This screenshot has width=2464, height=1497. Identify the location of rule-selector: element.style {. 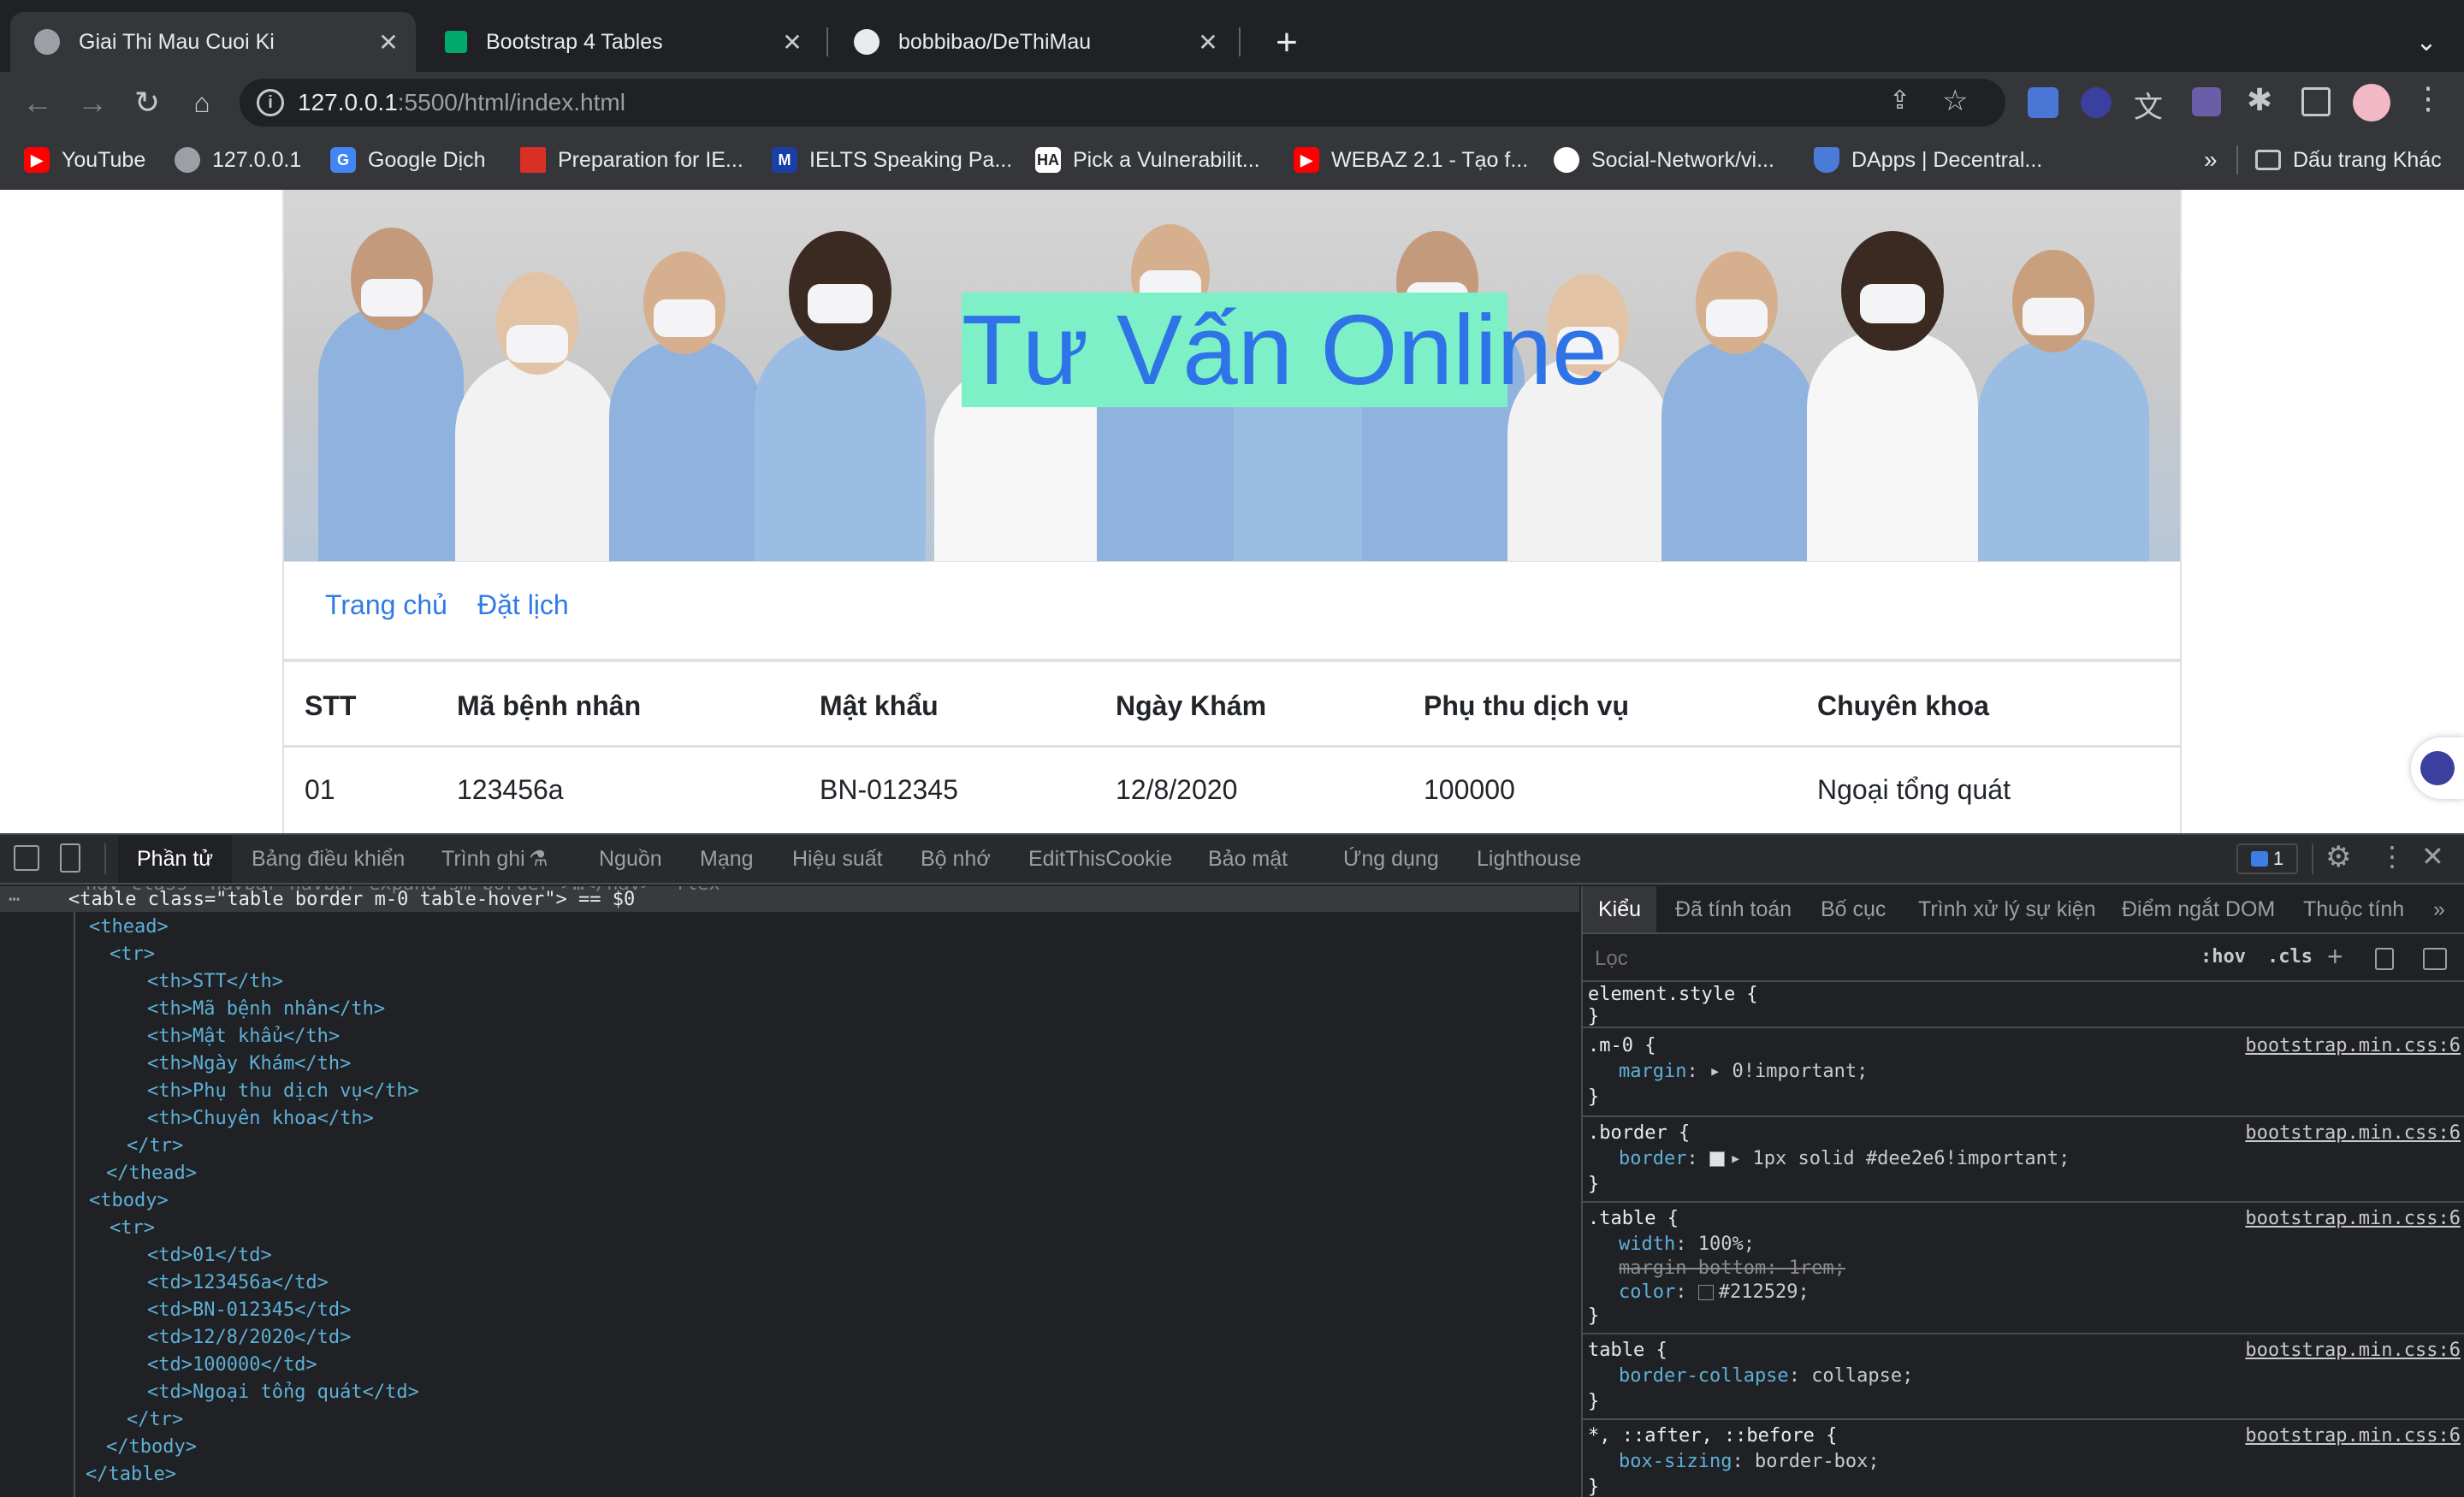
(1673, 995).